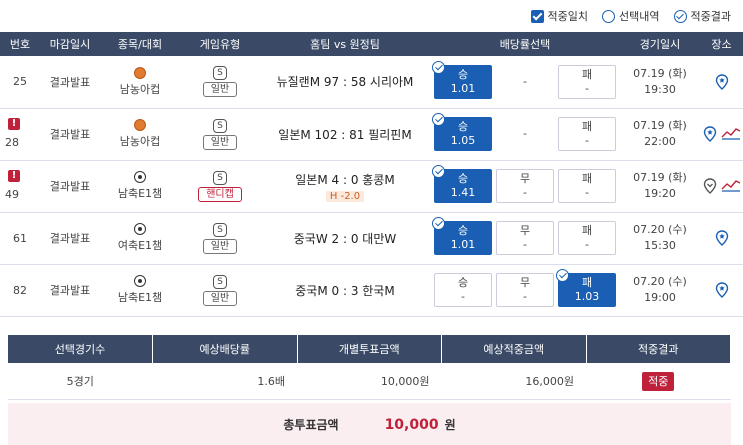  Describe the element at coordinates (371, 16) in the screenshot. I see `legend-bar: 적중일치 선택내역 적중결과` at that location.